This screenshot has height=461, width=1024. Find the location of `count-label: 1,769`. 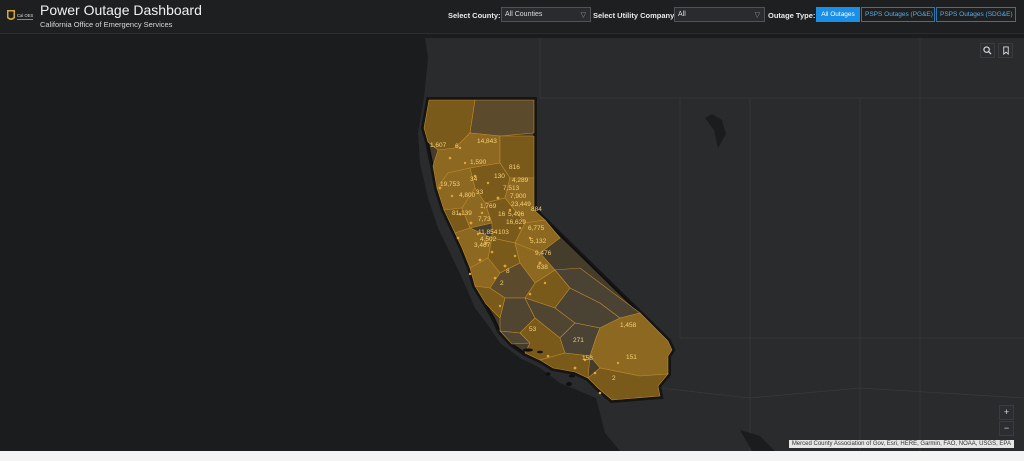

count-label: 1,769 is located at coordinates (488, 206).